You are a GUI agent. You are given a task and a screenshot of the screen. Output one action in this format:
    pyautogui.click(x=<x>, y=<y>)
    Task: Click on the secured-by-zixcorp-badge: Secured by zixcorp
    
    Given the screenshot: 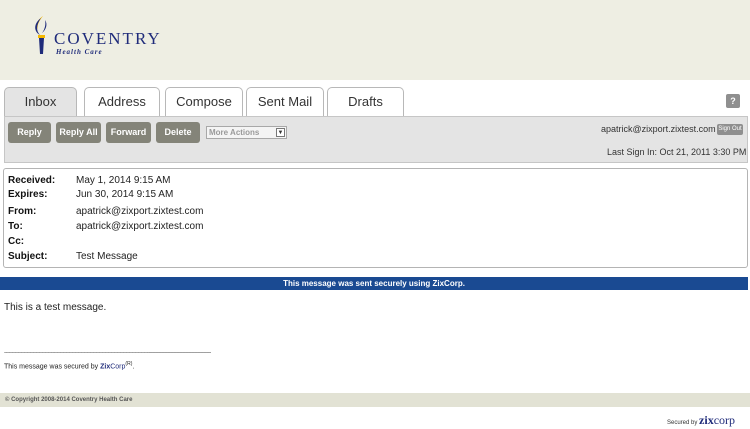 What is the action you would take?
    pyautogui.click(x=701, y=420)
    